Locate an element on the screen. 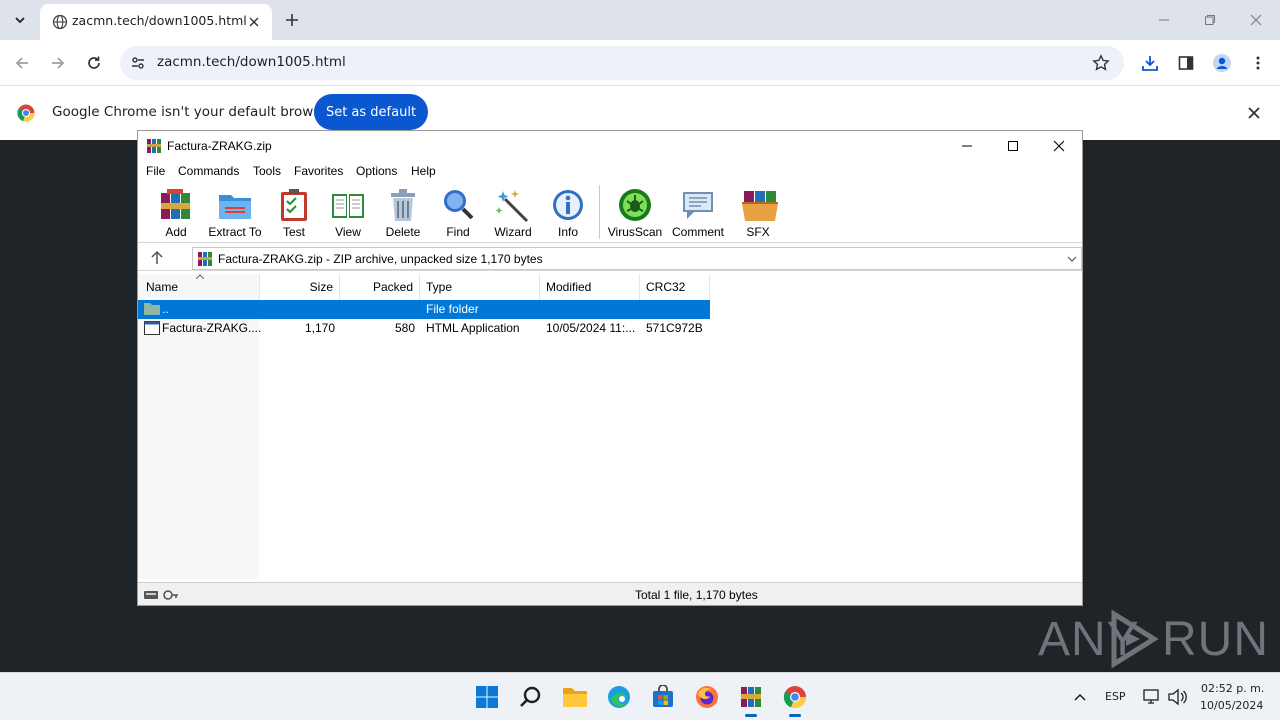 The image size is (1280, 720). winrar-titlebar: Factura-ZRAKG.zip is located at coordinates (610, 146).